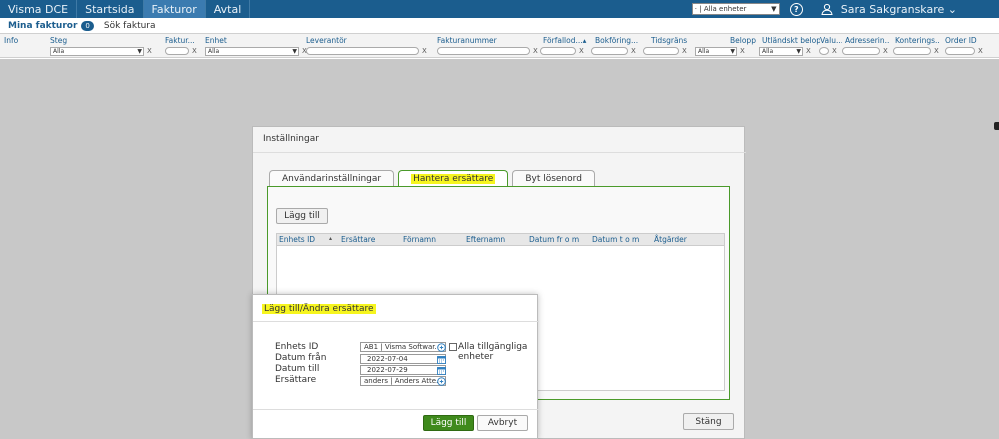 This screenshot has height=439, width=999. I want to click on grid-col-enhets-id: Enhets ID, so click(297, 239).